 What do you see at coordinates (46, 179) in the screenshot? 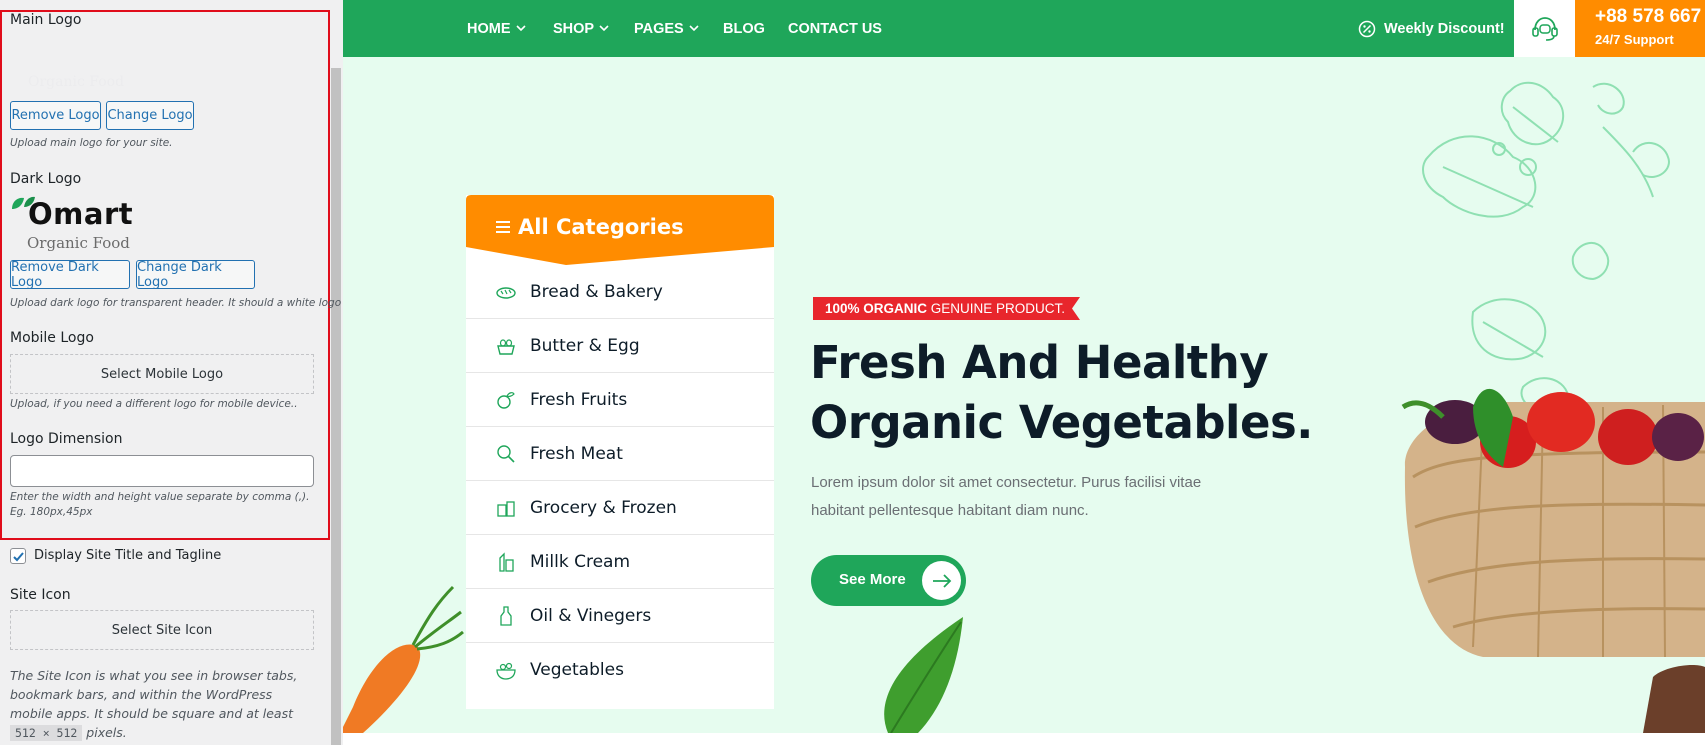
I see `dark-logo-title: Dark Logo` at bounding box center [46, 179].